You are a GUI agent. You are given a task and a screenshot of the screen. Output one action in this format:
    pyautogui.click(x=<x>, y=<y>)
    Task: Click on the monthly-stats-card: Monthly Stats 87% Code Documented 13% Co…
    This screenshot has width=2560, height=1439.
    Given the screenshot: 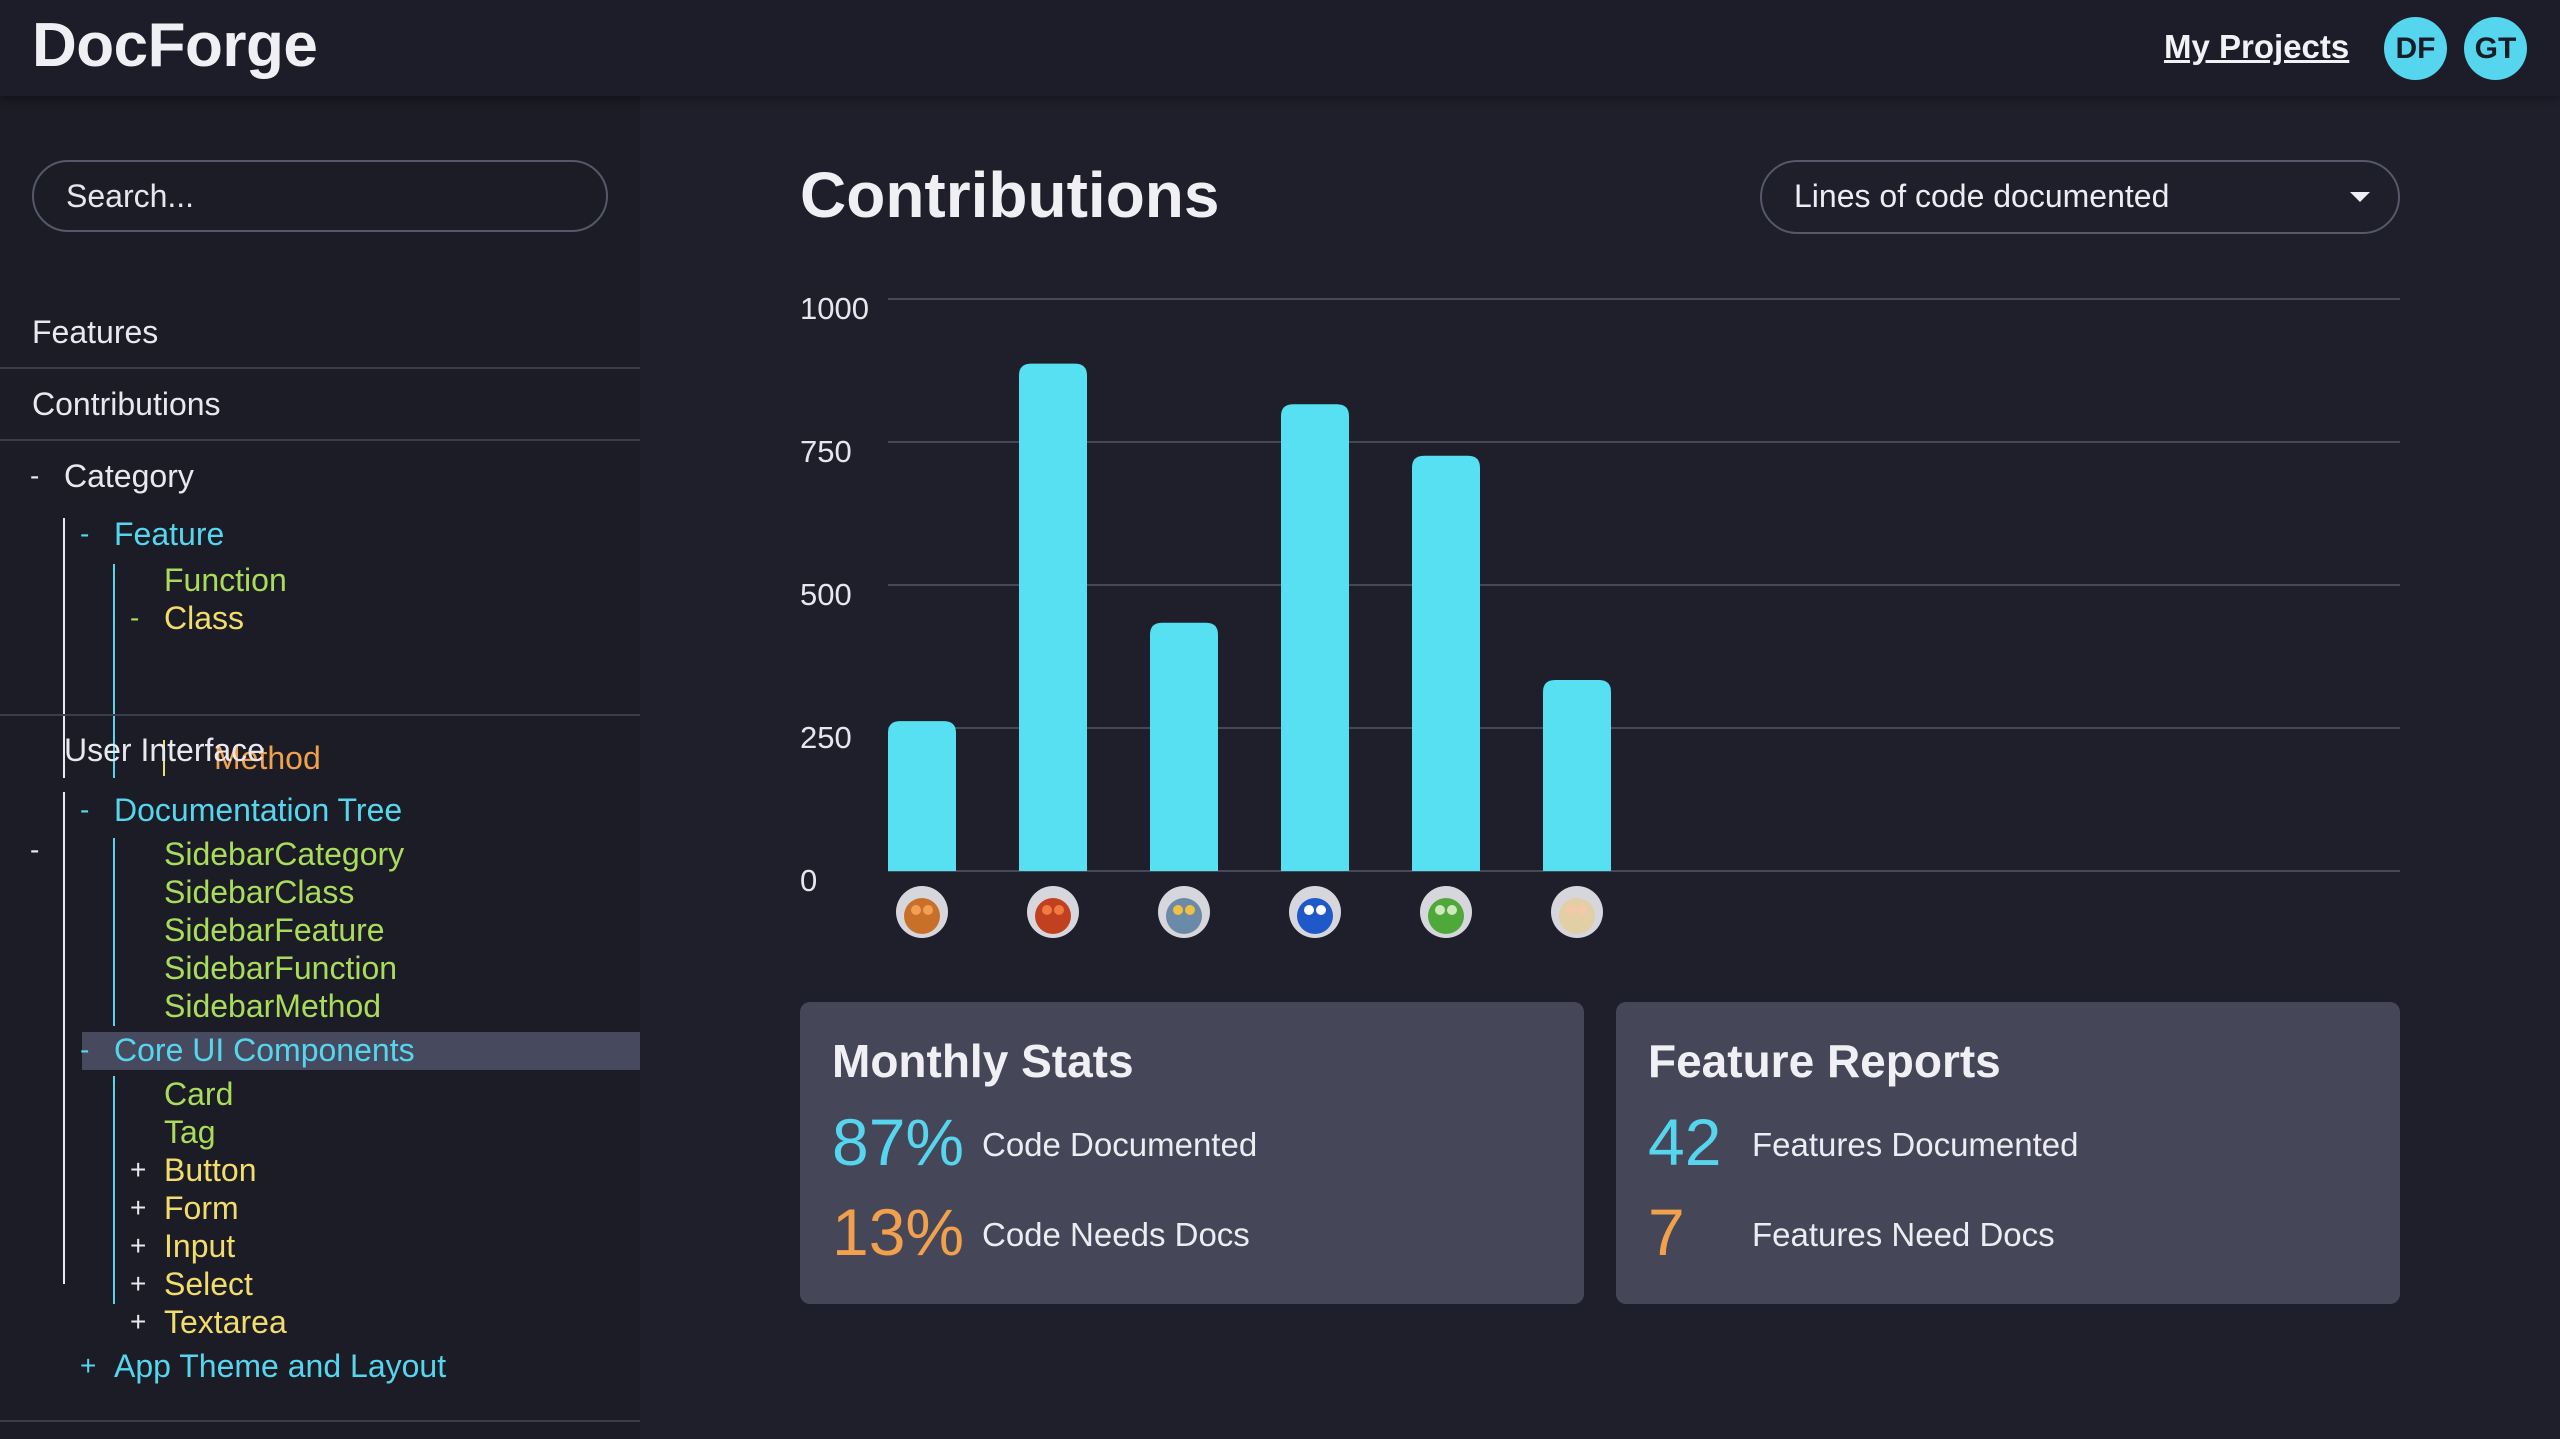 What is the action you would take?
    pyautogui.click(x=1192, y=1153)
    